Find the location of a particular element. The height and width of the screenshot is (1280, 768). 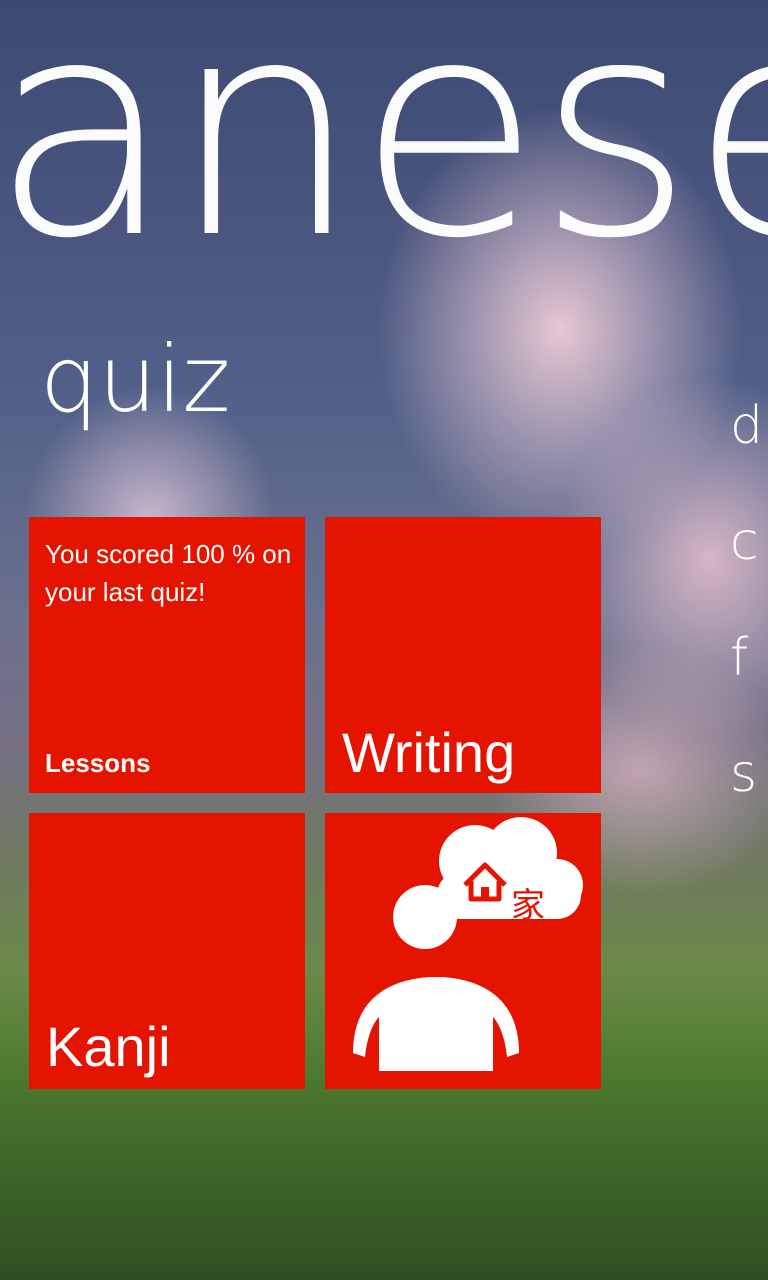

kanji-label: Kanji is located at coordinates (108, 1046).